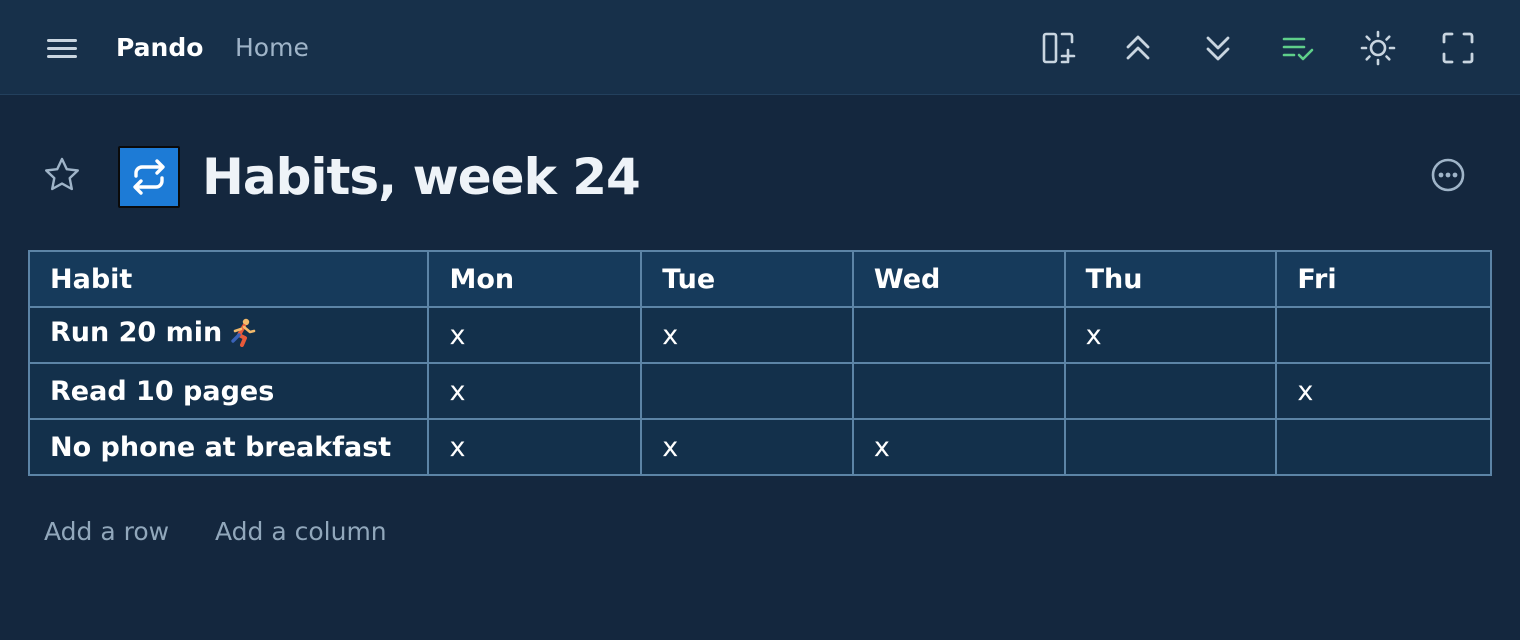  I want to click on header-cell: Fri, so click(1383, 279).